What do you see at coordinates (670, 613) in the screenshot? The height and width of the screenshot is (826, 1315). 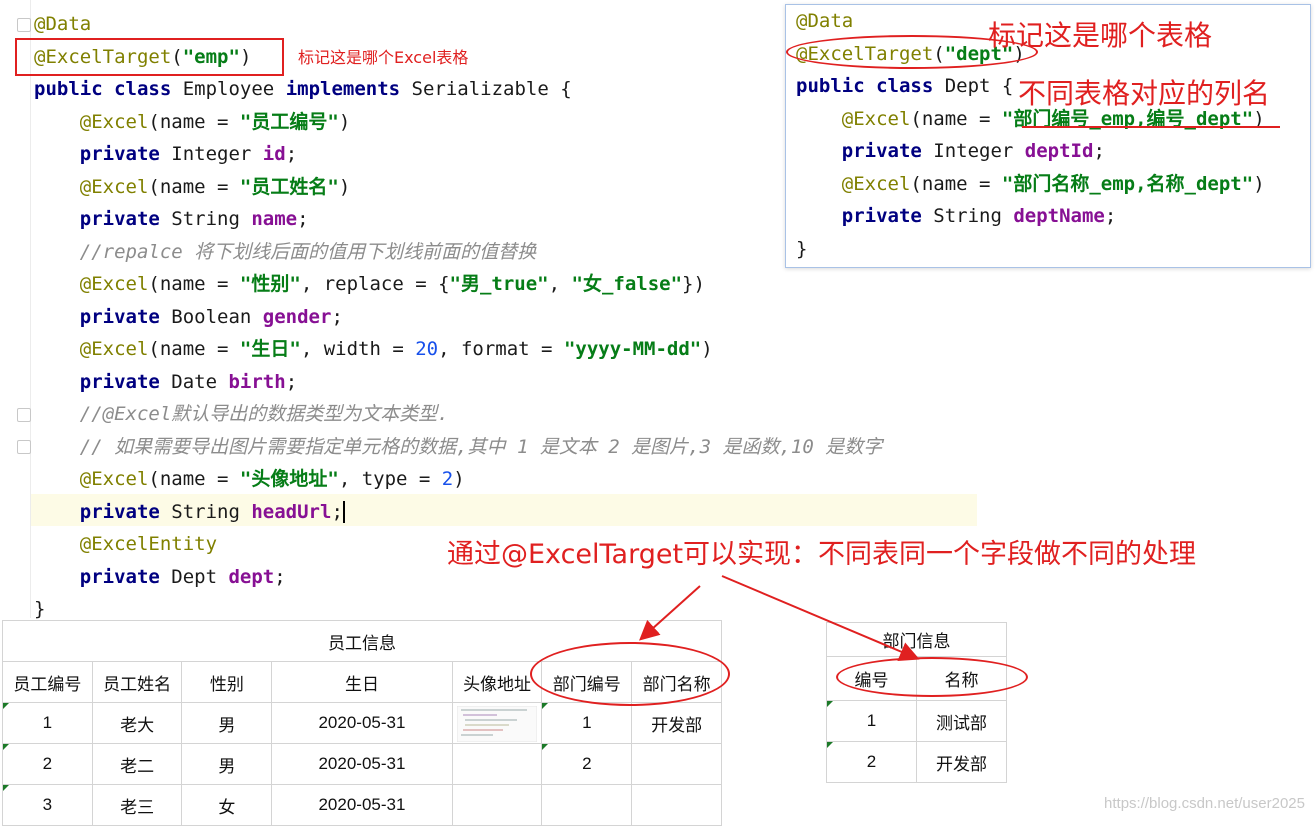 I see `arrow-to-emp-columns` at bounding box center [670, 613].